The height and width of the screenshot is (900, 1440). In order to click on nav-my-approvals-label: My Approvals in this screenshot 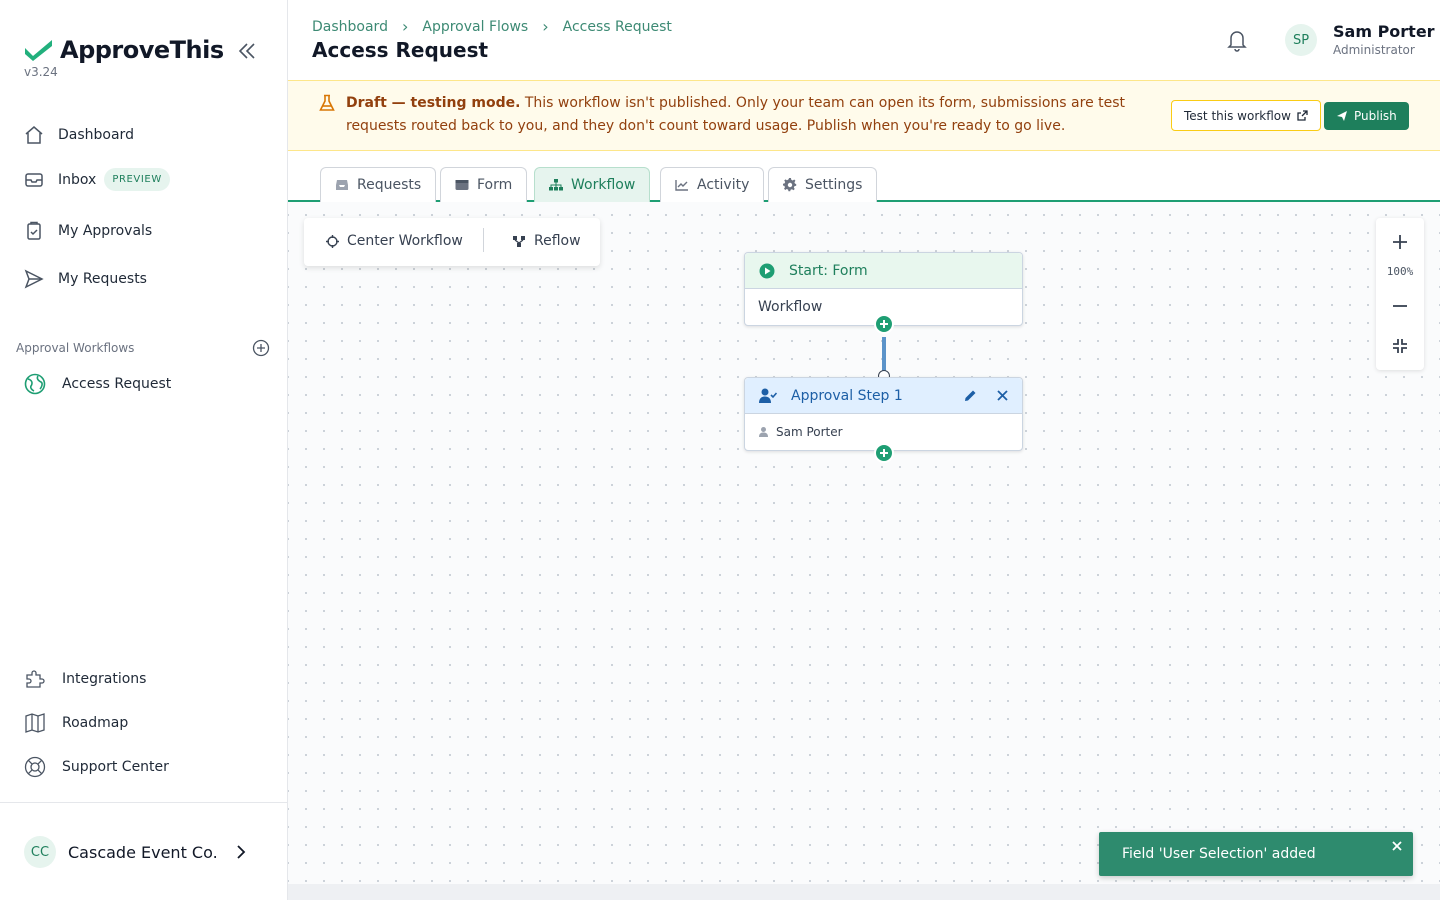, I will do `click(105, 231)`.